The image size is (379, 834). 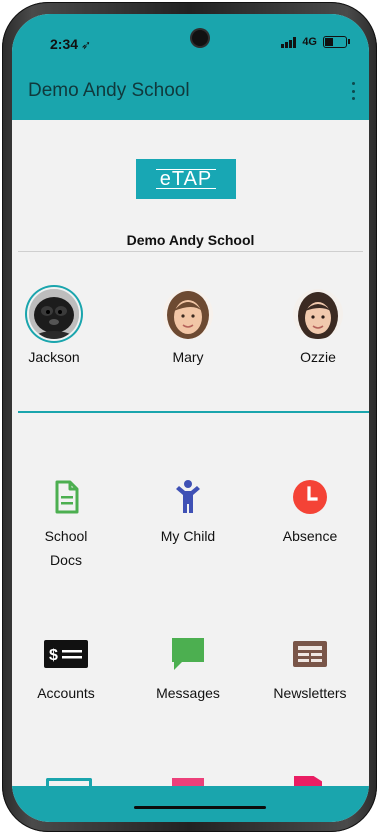 I want to click on tile-label: Messages, so click(x=188, y=693).